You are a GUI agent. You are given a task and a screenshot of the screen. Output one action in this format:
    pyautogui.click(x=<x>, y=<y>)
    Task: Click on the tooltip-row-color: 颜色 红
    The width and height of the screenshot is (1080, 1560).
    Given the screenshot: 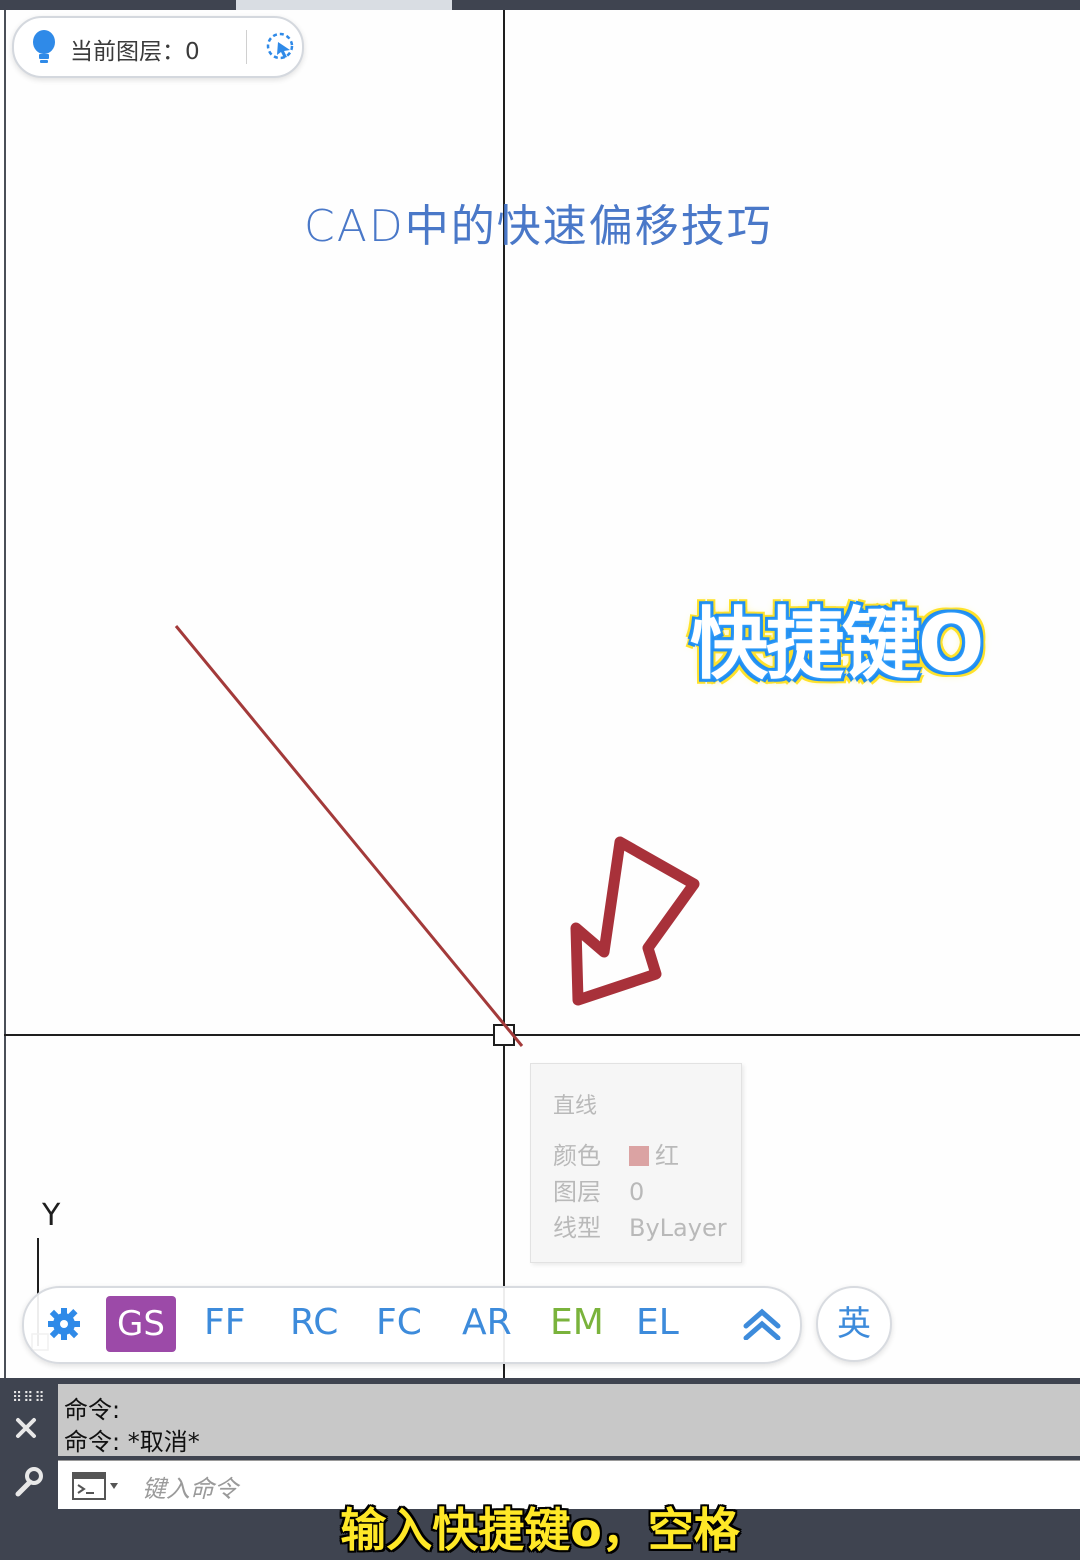 What is the action you would take?
    pyautogui.click(x=616, y=1153)
    